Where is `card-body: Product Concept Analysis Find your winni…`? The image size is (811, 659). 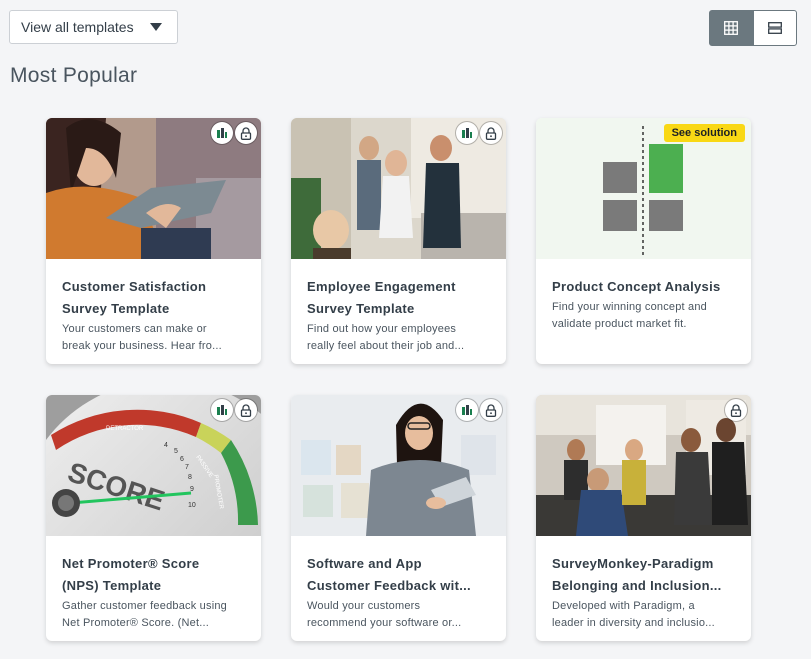 card-body: Product Concept Analysis Find your winni… is located at coordinates (643, 296).